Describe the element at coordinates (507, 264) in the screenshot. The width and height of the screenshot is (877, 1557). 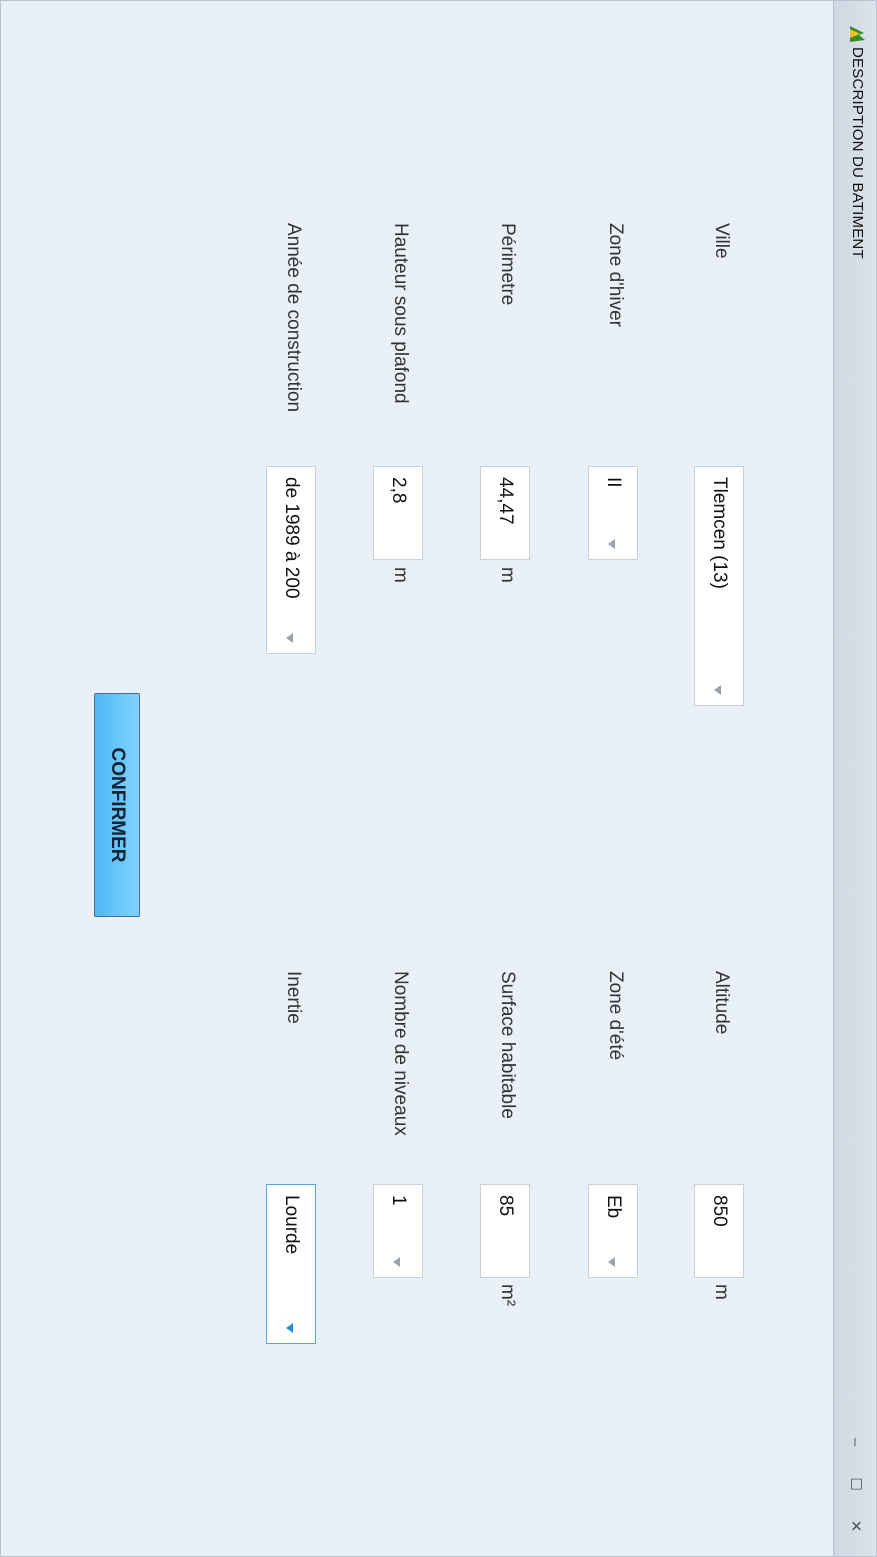
I see `perimetre-label: Périmetre` at that location.